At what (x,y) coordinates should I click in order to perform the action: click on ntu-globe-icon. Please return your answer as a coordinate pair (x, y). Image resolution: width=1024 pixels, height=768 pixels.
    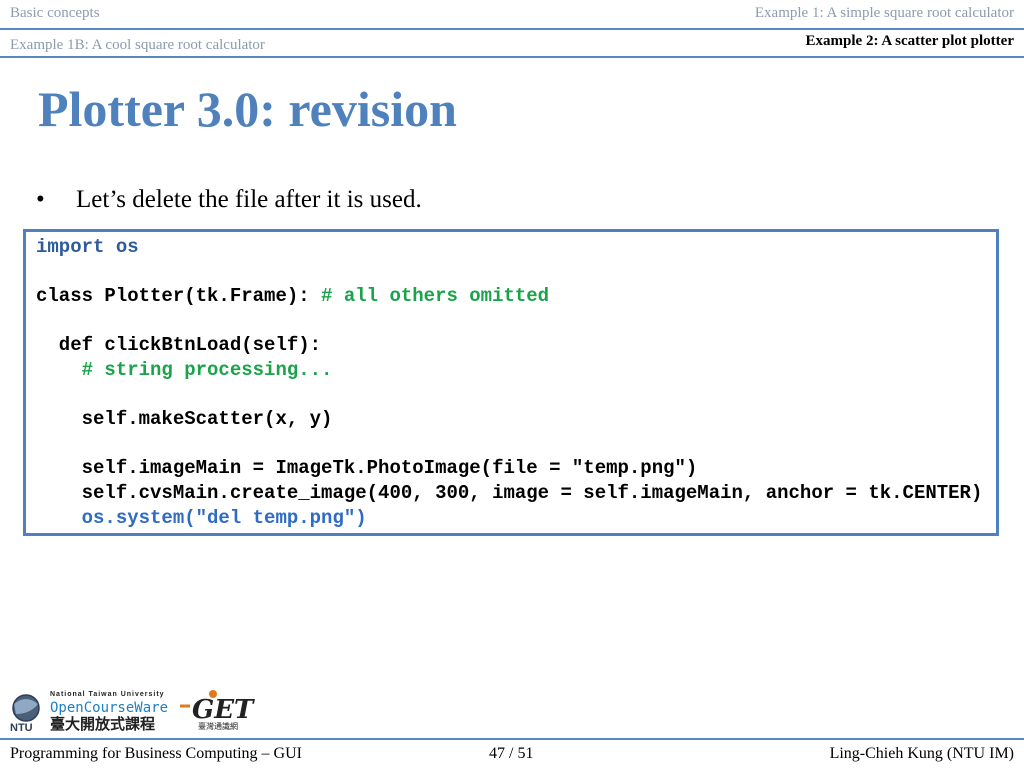
    Looking at the image, I should click on (26, 708).